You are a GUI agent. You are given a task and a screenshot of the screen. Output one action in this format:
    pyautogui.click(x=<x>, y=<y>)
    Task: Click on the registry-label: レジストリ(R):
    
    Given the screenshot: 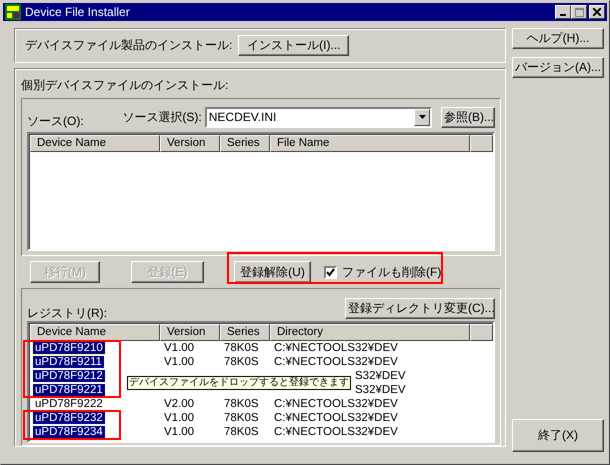 What is the action you would take?
    pyautogui.click(x=67, y=313)
    